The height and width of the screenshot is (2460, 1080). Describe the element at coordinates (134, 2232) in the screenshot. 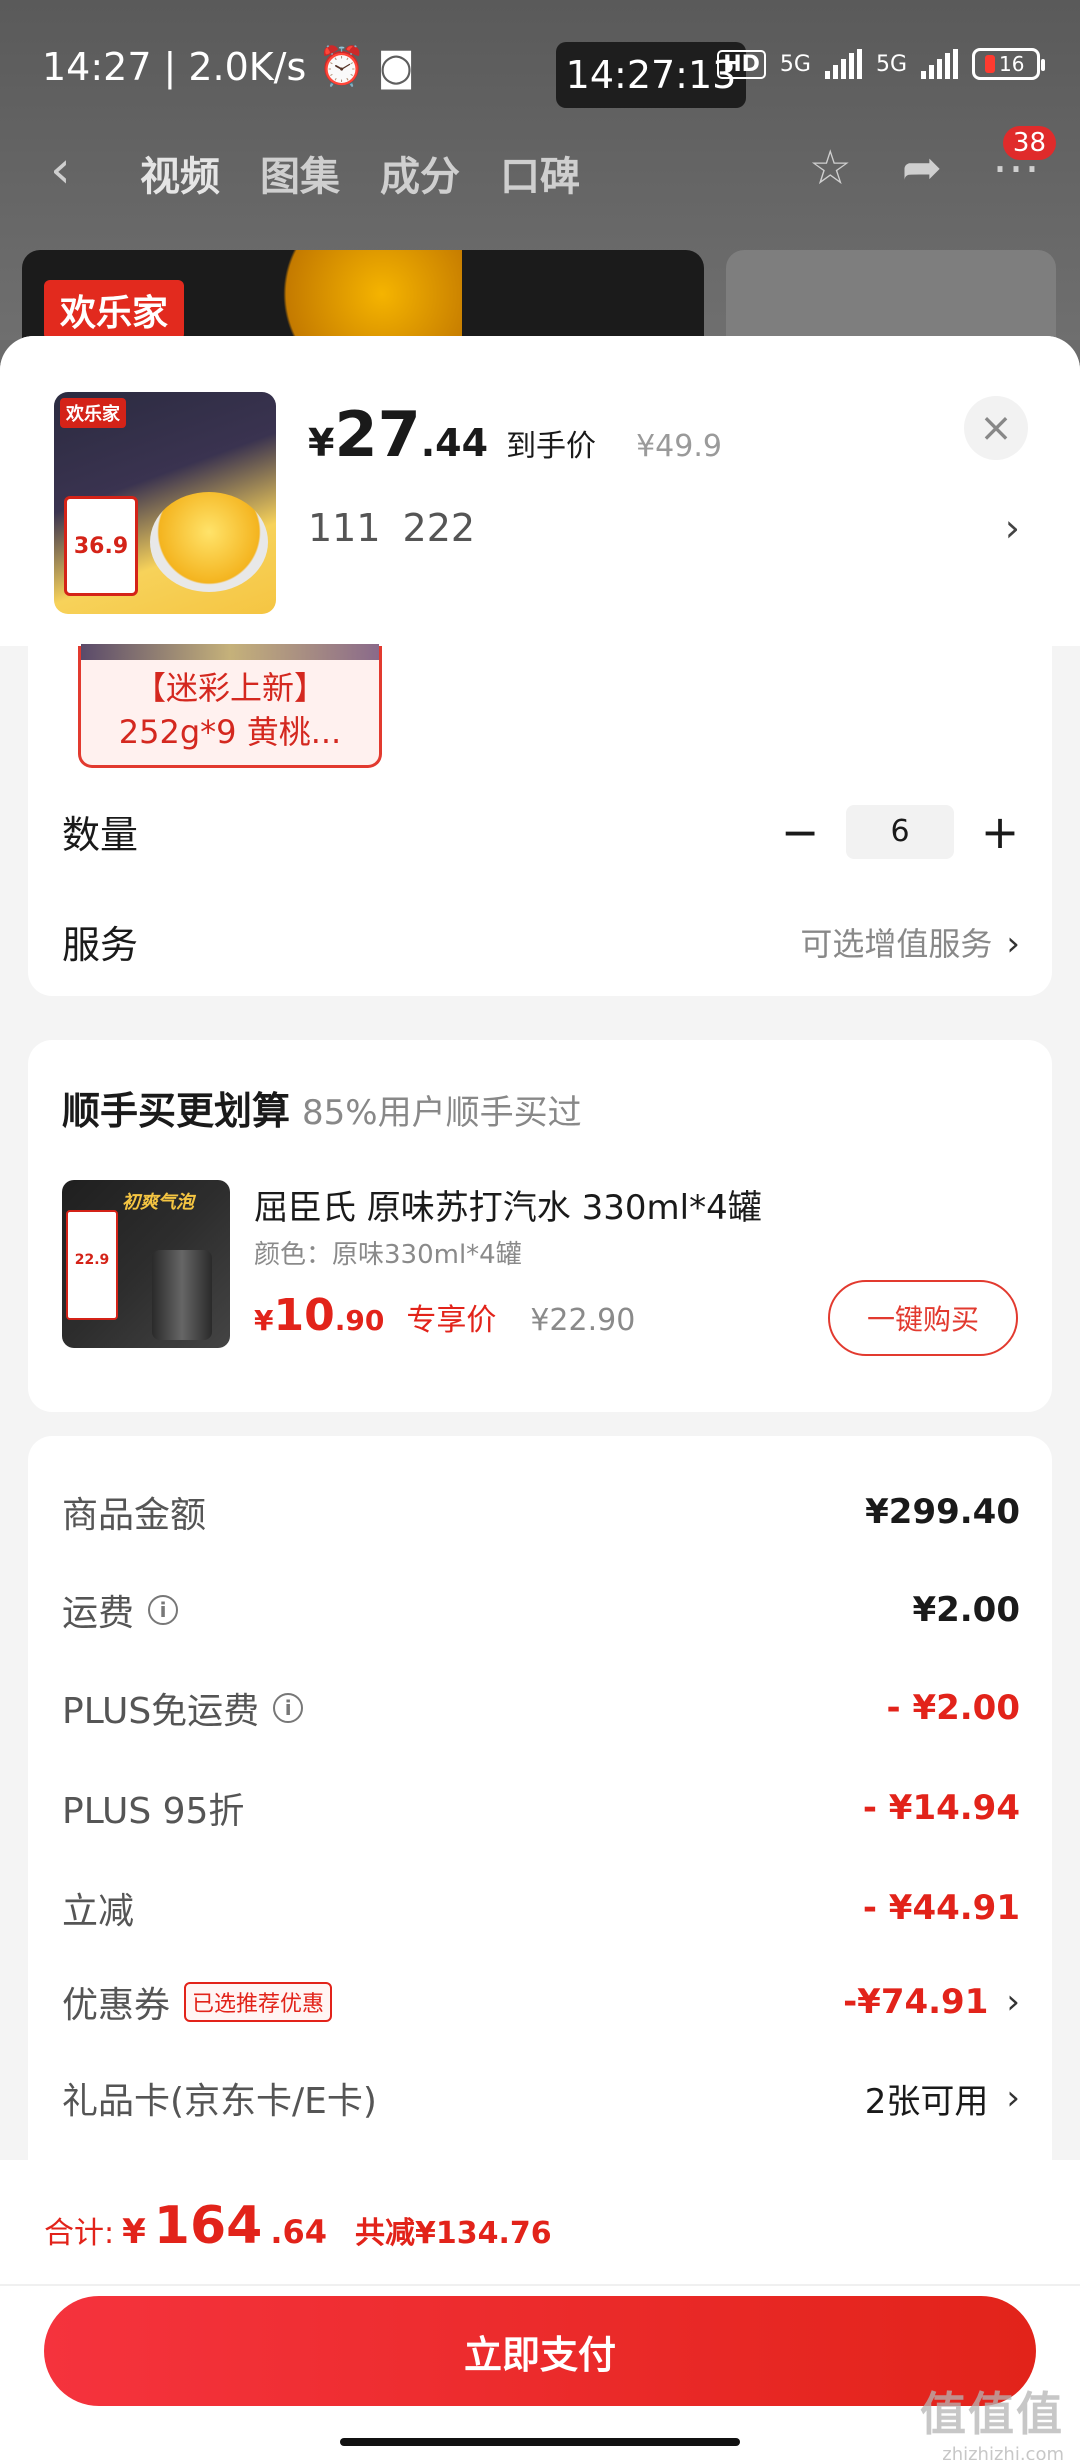

I see `total-currency: ¥` at that location.